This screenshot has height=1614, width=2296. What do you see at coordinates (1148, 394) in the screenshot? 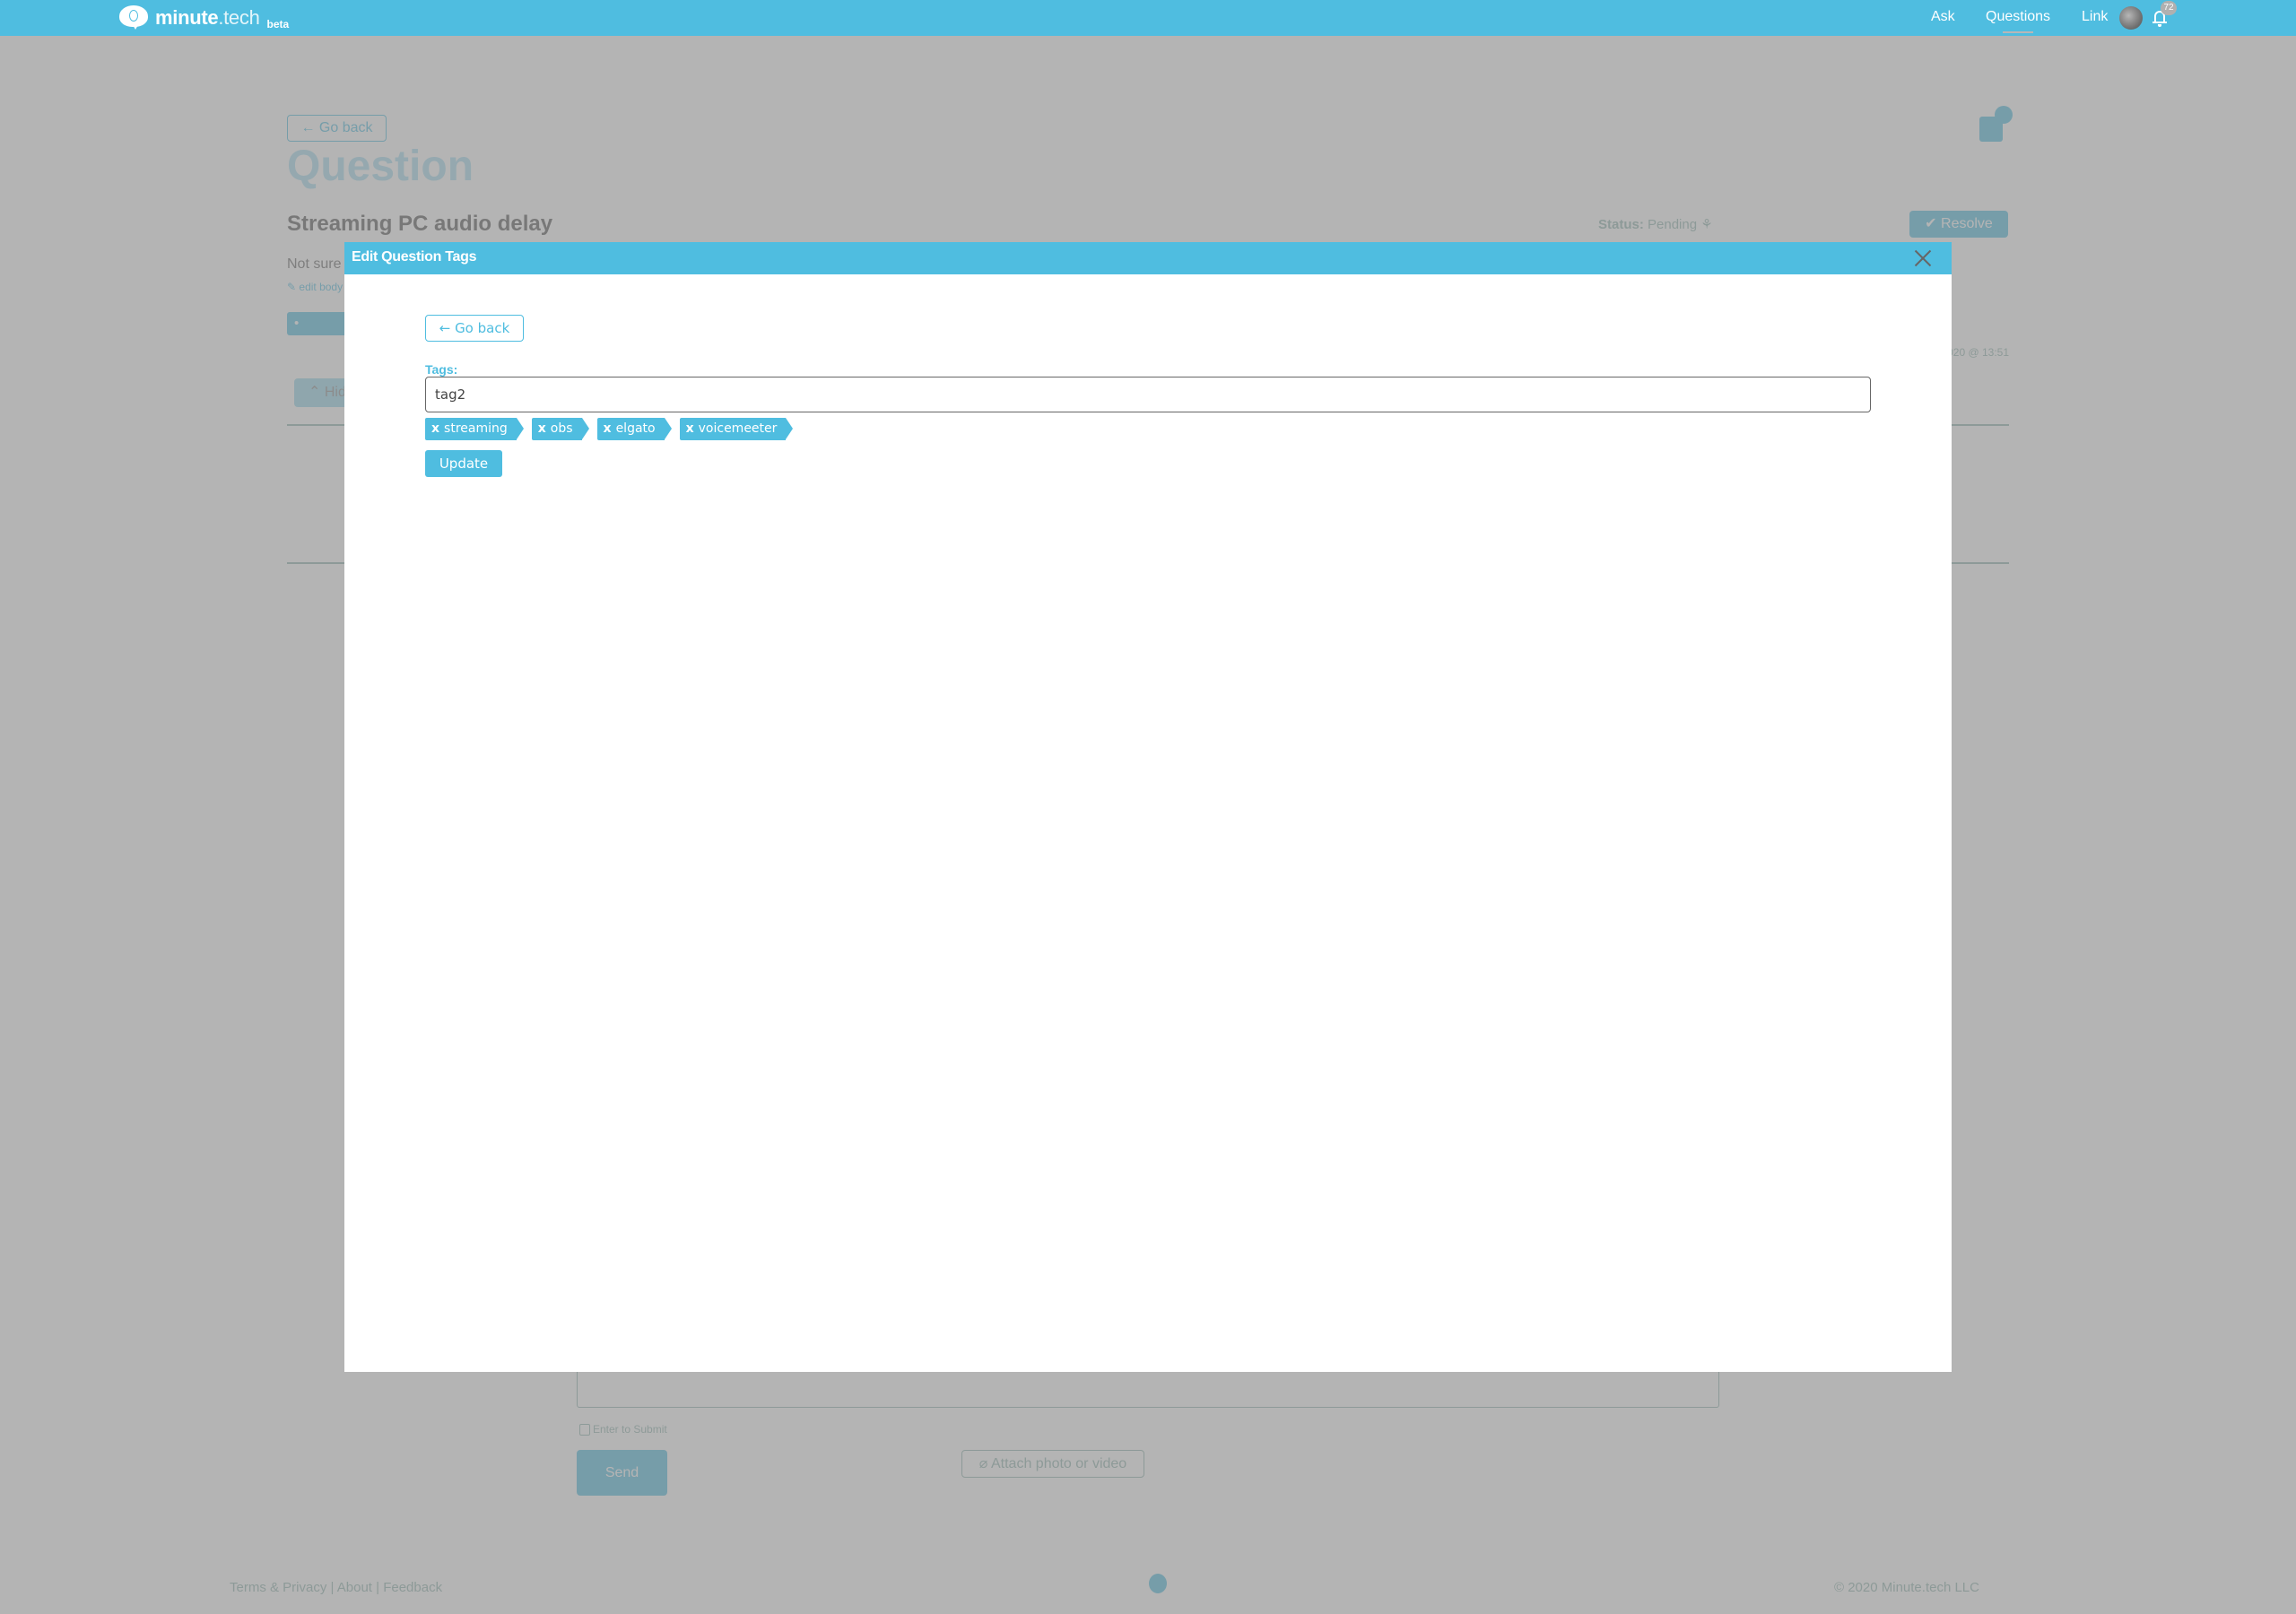
I see `tags-input` at bounding box center [1148, 394].